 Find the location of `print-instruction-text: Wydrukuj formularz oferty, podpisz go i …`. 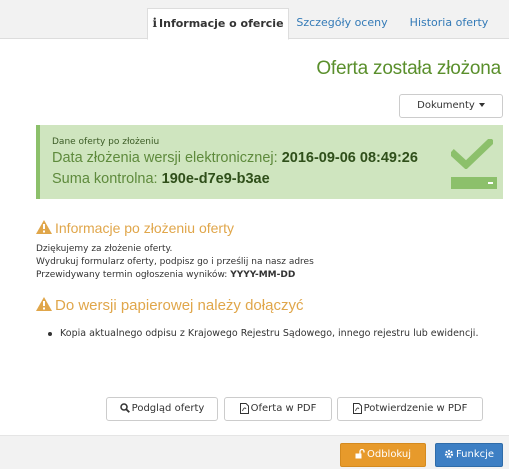

print-instruction-text: Wydrukuj formularz oferty, podpisz go i … is located at coordinates (175, 262).